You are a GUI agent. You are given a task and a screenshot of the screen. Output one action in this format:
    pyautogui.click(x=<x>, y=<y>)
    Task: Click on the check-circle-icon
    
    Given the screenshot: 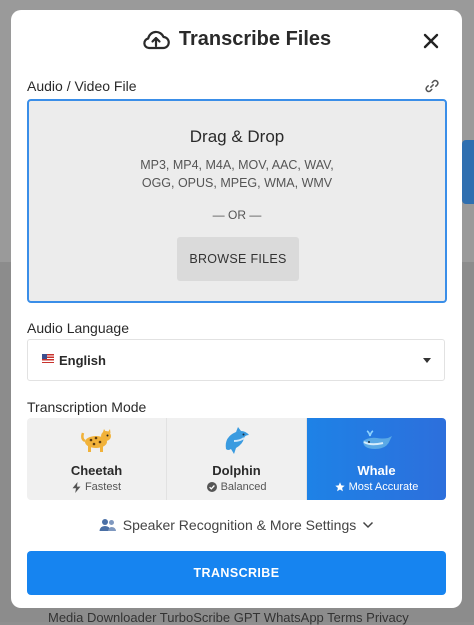 What is the action you would take?
    pyautogui.click(x=211, y=487)
    